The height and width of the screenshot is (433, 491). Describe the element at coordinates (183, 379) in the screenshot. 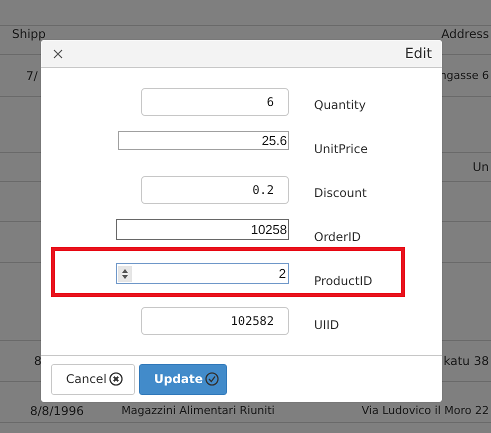

I see `update-button: Update` at that location.